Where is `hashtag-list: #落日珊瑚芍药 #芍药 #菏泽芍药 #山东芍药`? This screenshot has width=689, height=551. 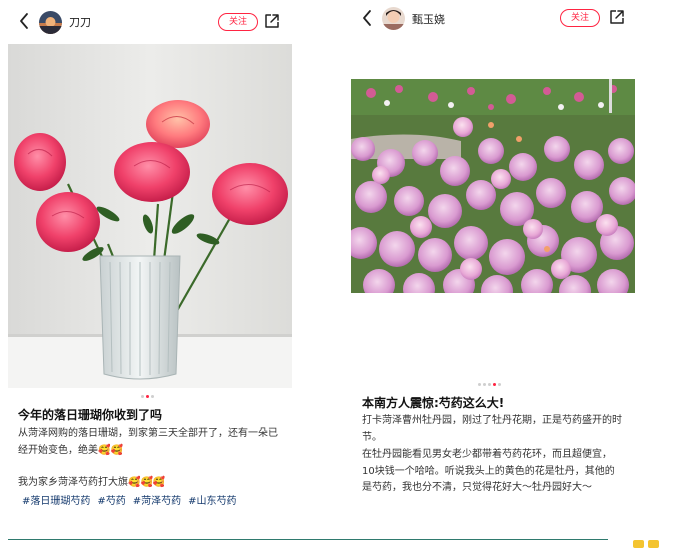 hashtag-list: #落日珊瑚芍药 #芍药 #菏泽芍药 #山东芍药 is located at coordinates (156, 502).